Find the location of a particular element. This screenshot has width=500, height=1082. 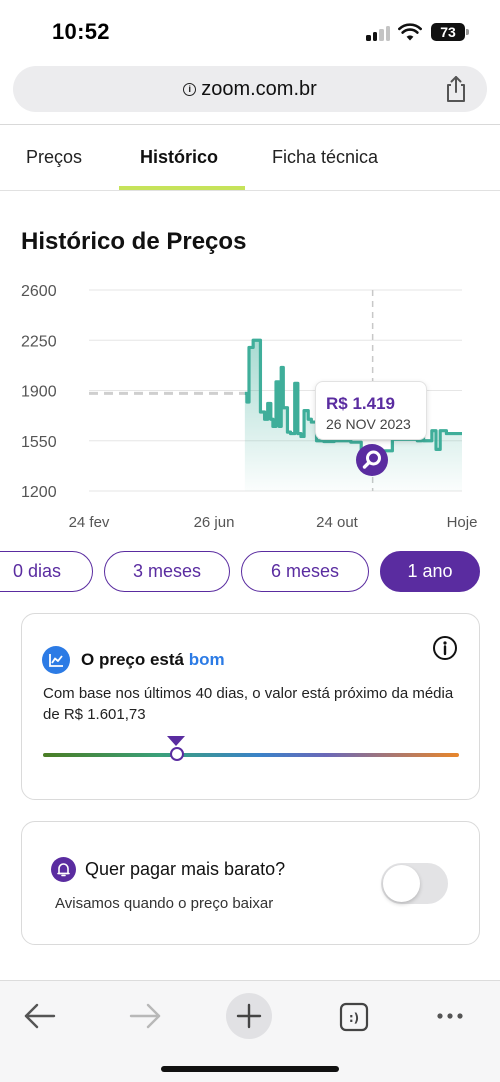

home-indicator is located at coordinates (250, 1069).